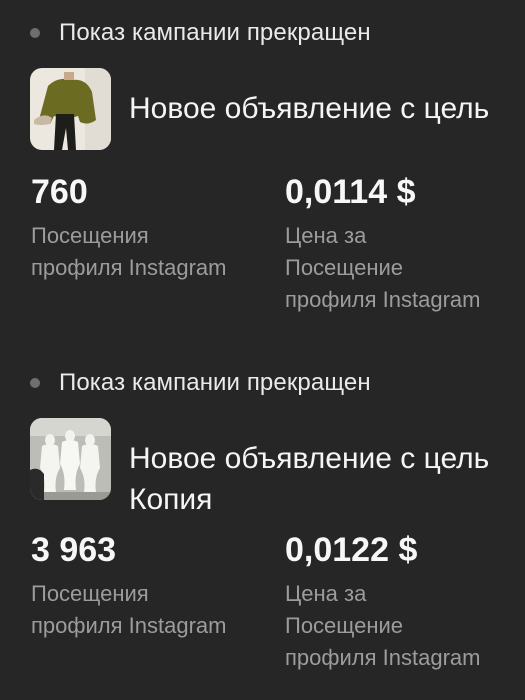 The width and height of the screenshot is (525, 700). Describe the element at coordinates (351, 550) in the screenshot. I see `metric-cost-value: 0,0122 $` at that location.